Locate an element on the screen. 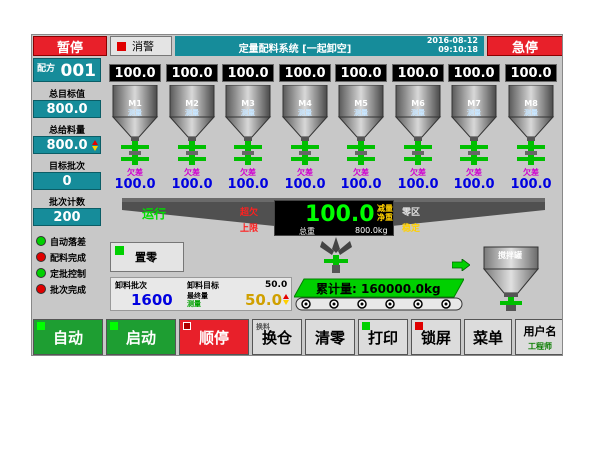  updown-arrows-icon is located at coordinates (286, 300).